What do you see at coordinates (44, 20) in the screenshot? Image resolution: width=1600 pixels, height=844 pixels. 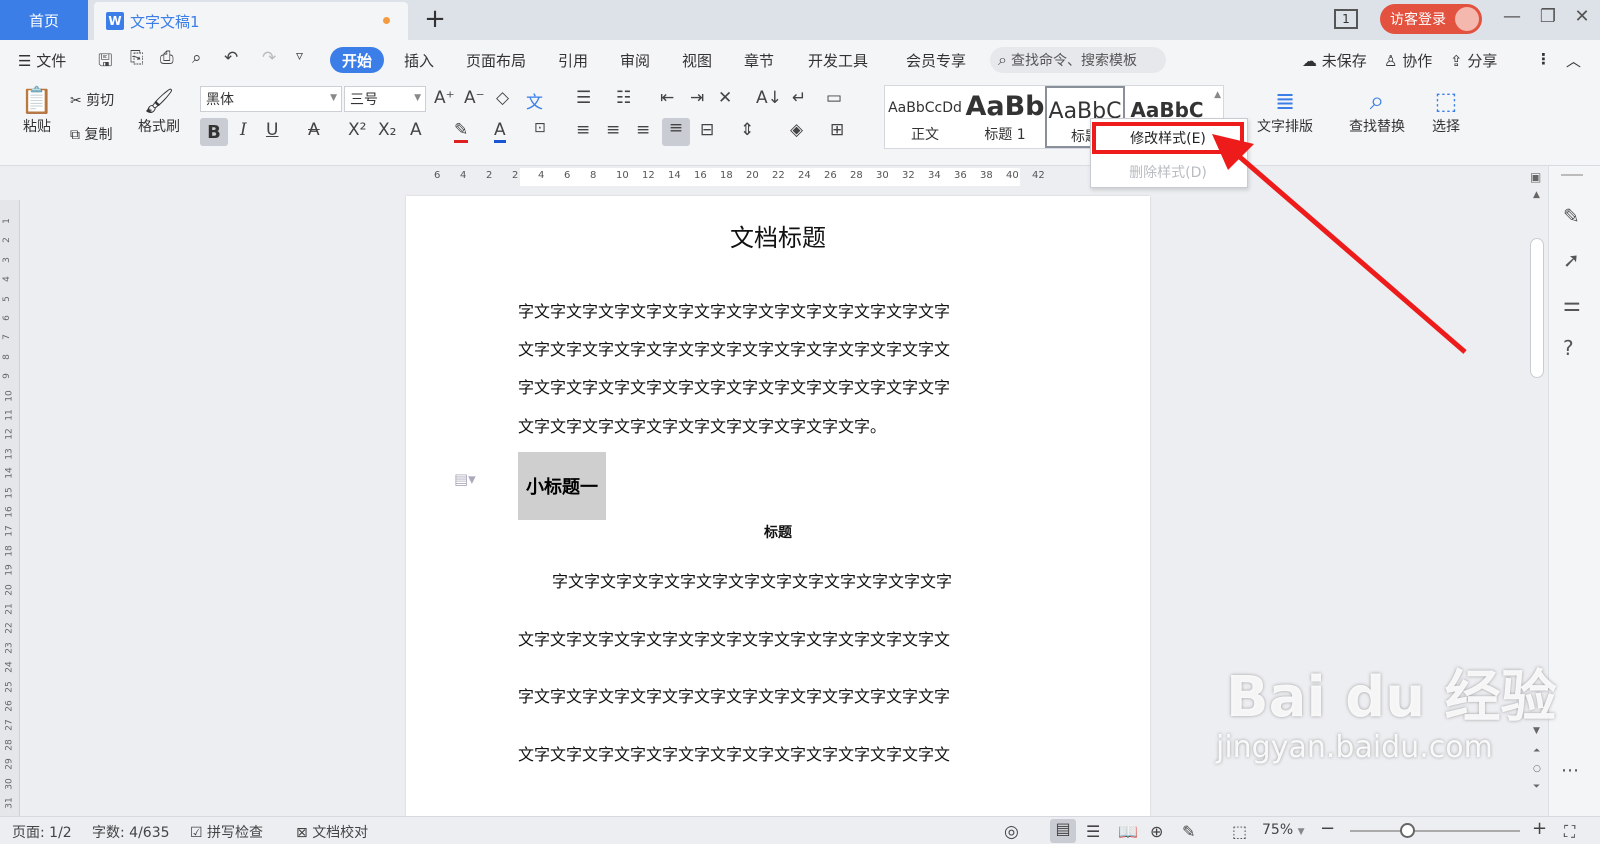 I see `tab-home: 首页` at bounding box center [44, 20].